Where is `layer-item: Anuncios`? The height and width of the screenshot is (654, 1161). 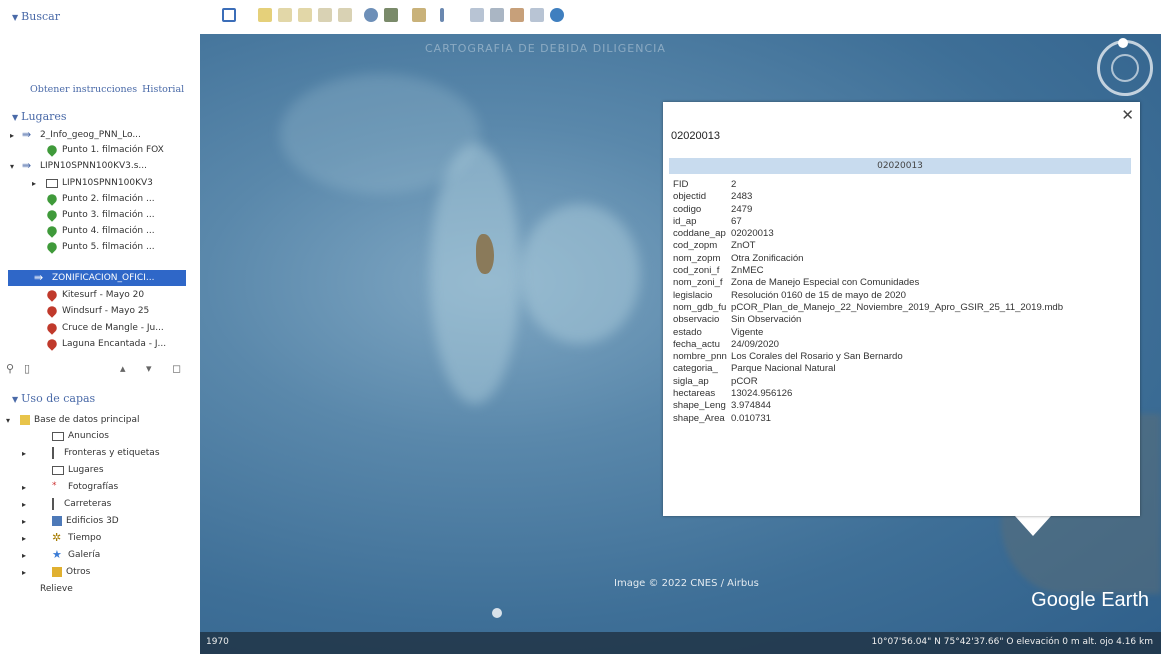 layer-item: Anuncios is located at coordinates (80, 436).